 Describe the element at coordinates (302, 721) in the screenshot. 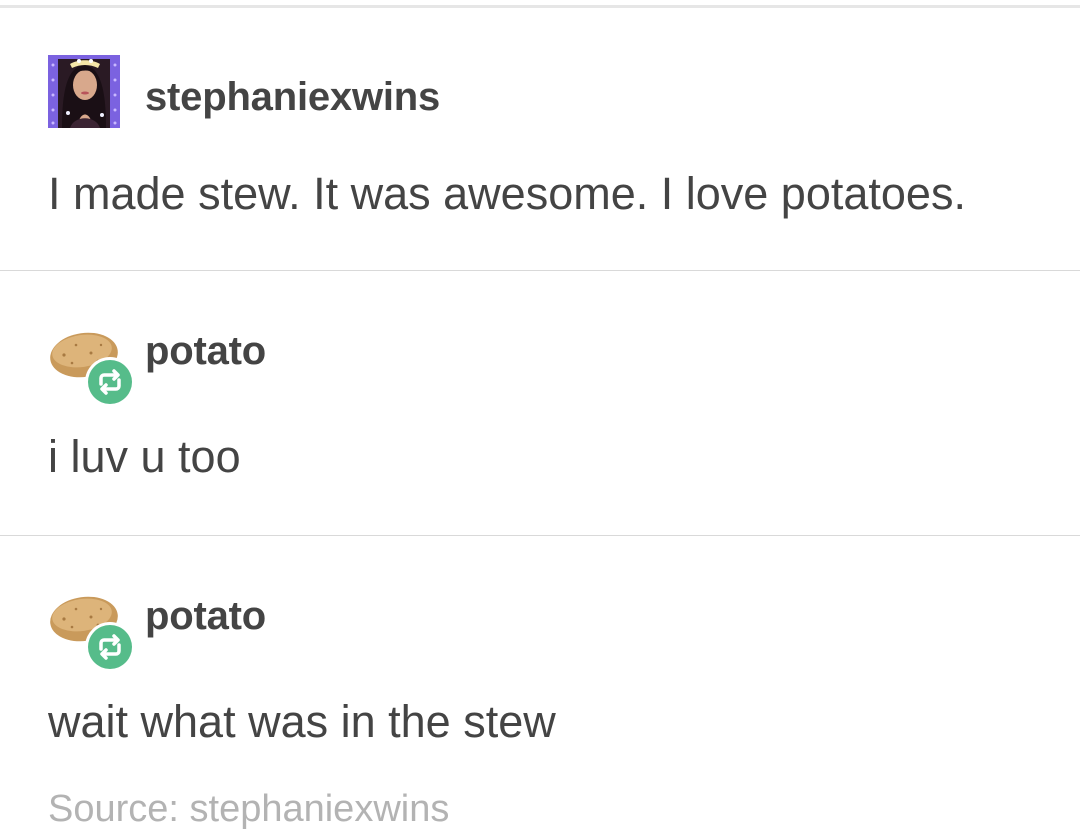

I see `reblog-text: wait what was in the stew` at that location.